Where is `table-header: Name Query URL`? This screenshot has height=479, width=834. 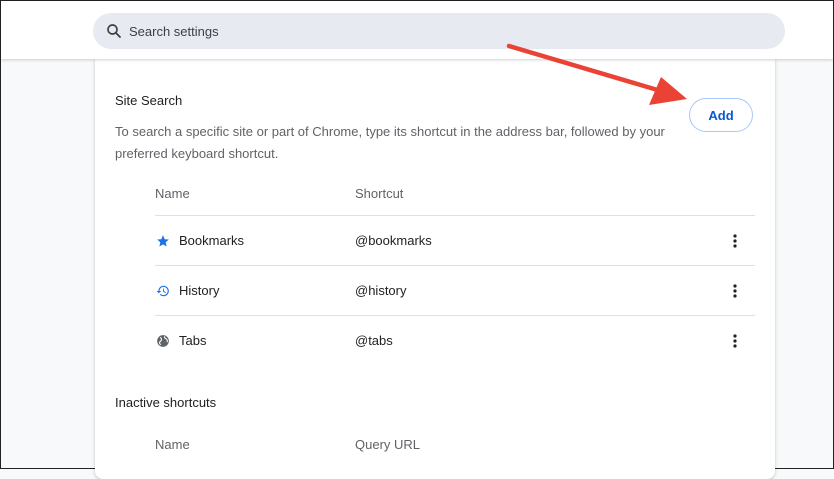
table-header: Name Query URL is located at coordinates (455, 444).